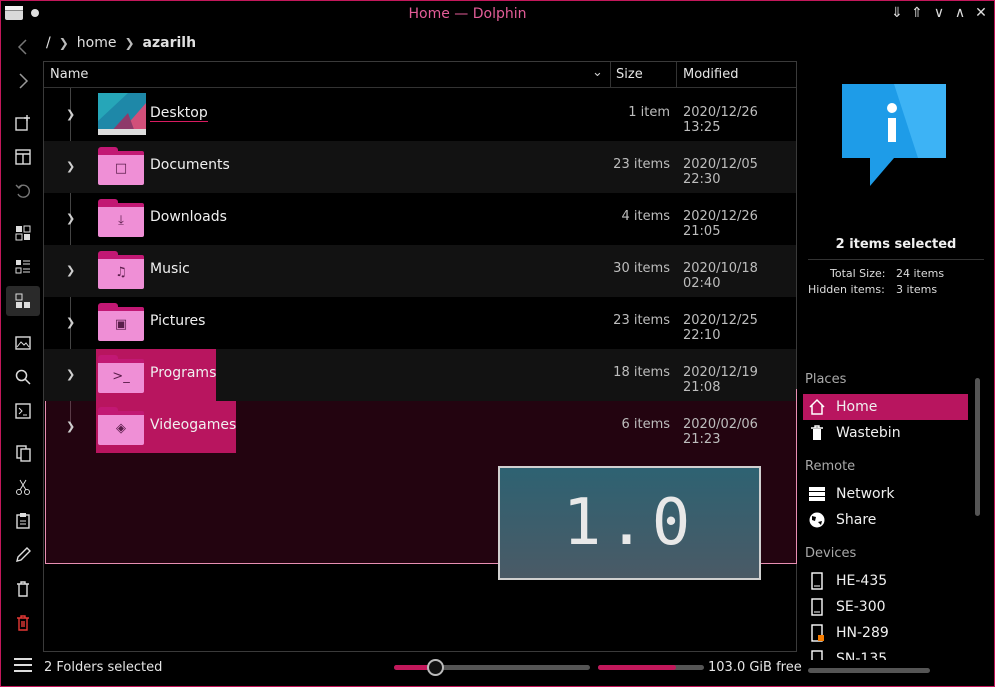 Image resolution: width=995 pixels, height=687 pixels. Describe the element at coordinates (817, 520) in the screenshot. I see `globe-icon` at that location.